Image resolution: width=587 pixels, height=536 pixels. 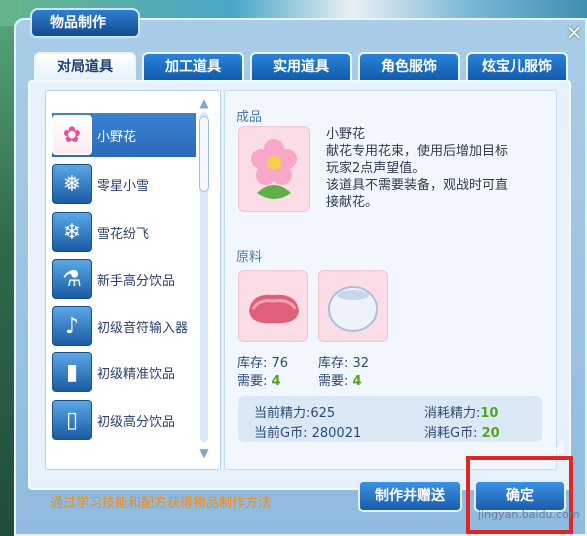 I want to click on scrollbar-thumb, so click(x=204, y=154).